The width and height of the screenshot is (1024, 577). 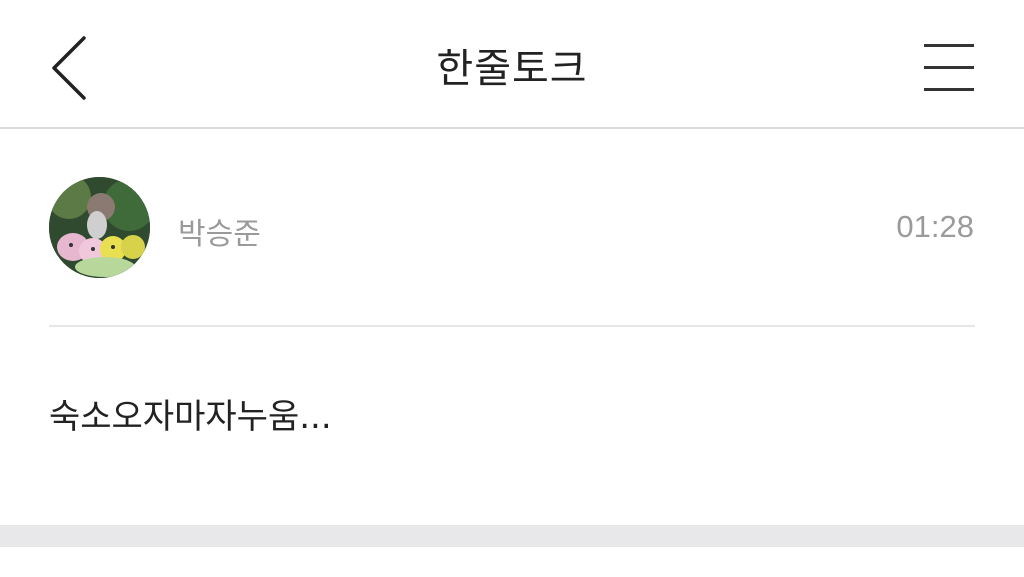 I want to click on divider, so click(x=512, y=326).